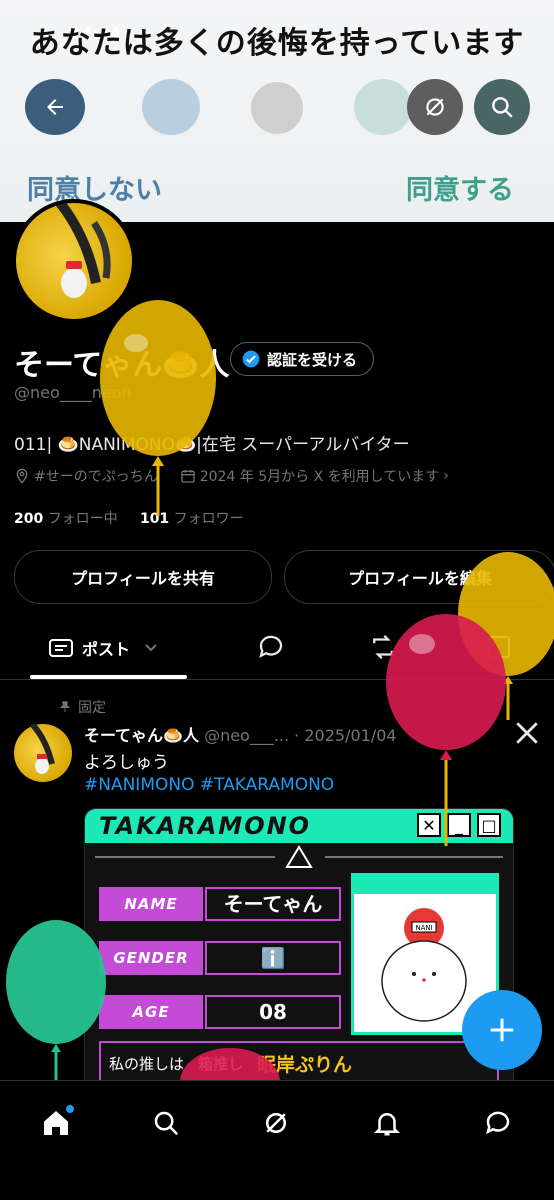 Image resolution: width=554 pixels, height=1200 pixels. What do you see at coordinates (151, 904) in the screenshot?
I see `name-label: NAME` at bounding box center [151, 904].